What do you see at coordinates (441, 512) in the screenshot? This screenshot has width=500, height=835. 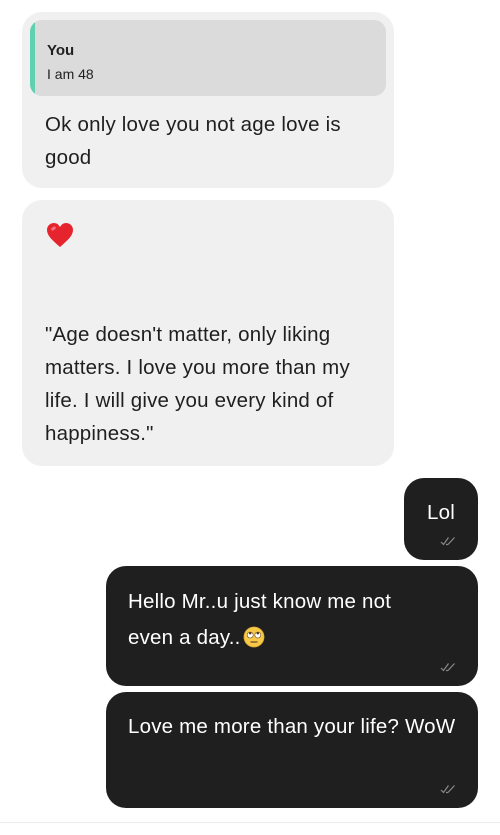 I see `message-text: Lol` at bounding box center [441, 512].